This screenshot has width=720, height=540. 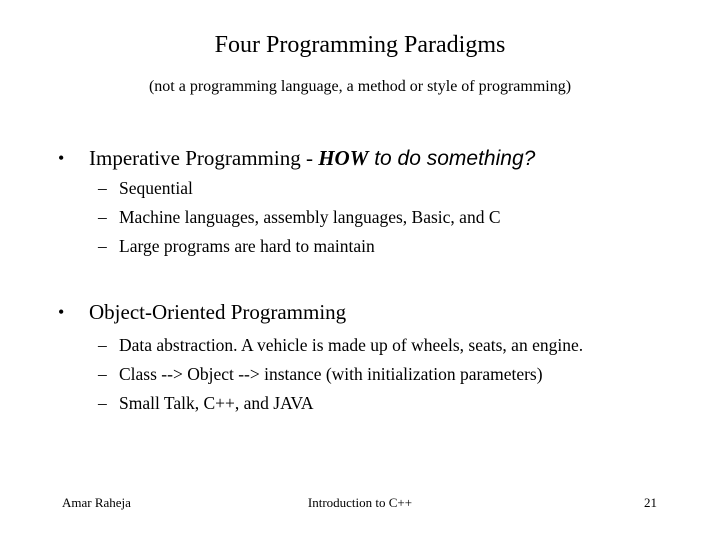 What do you see at coordinates (650, 502) in the screenshot?
I see `footer-page-number: 21` at bounding box center [650, 502].